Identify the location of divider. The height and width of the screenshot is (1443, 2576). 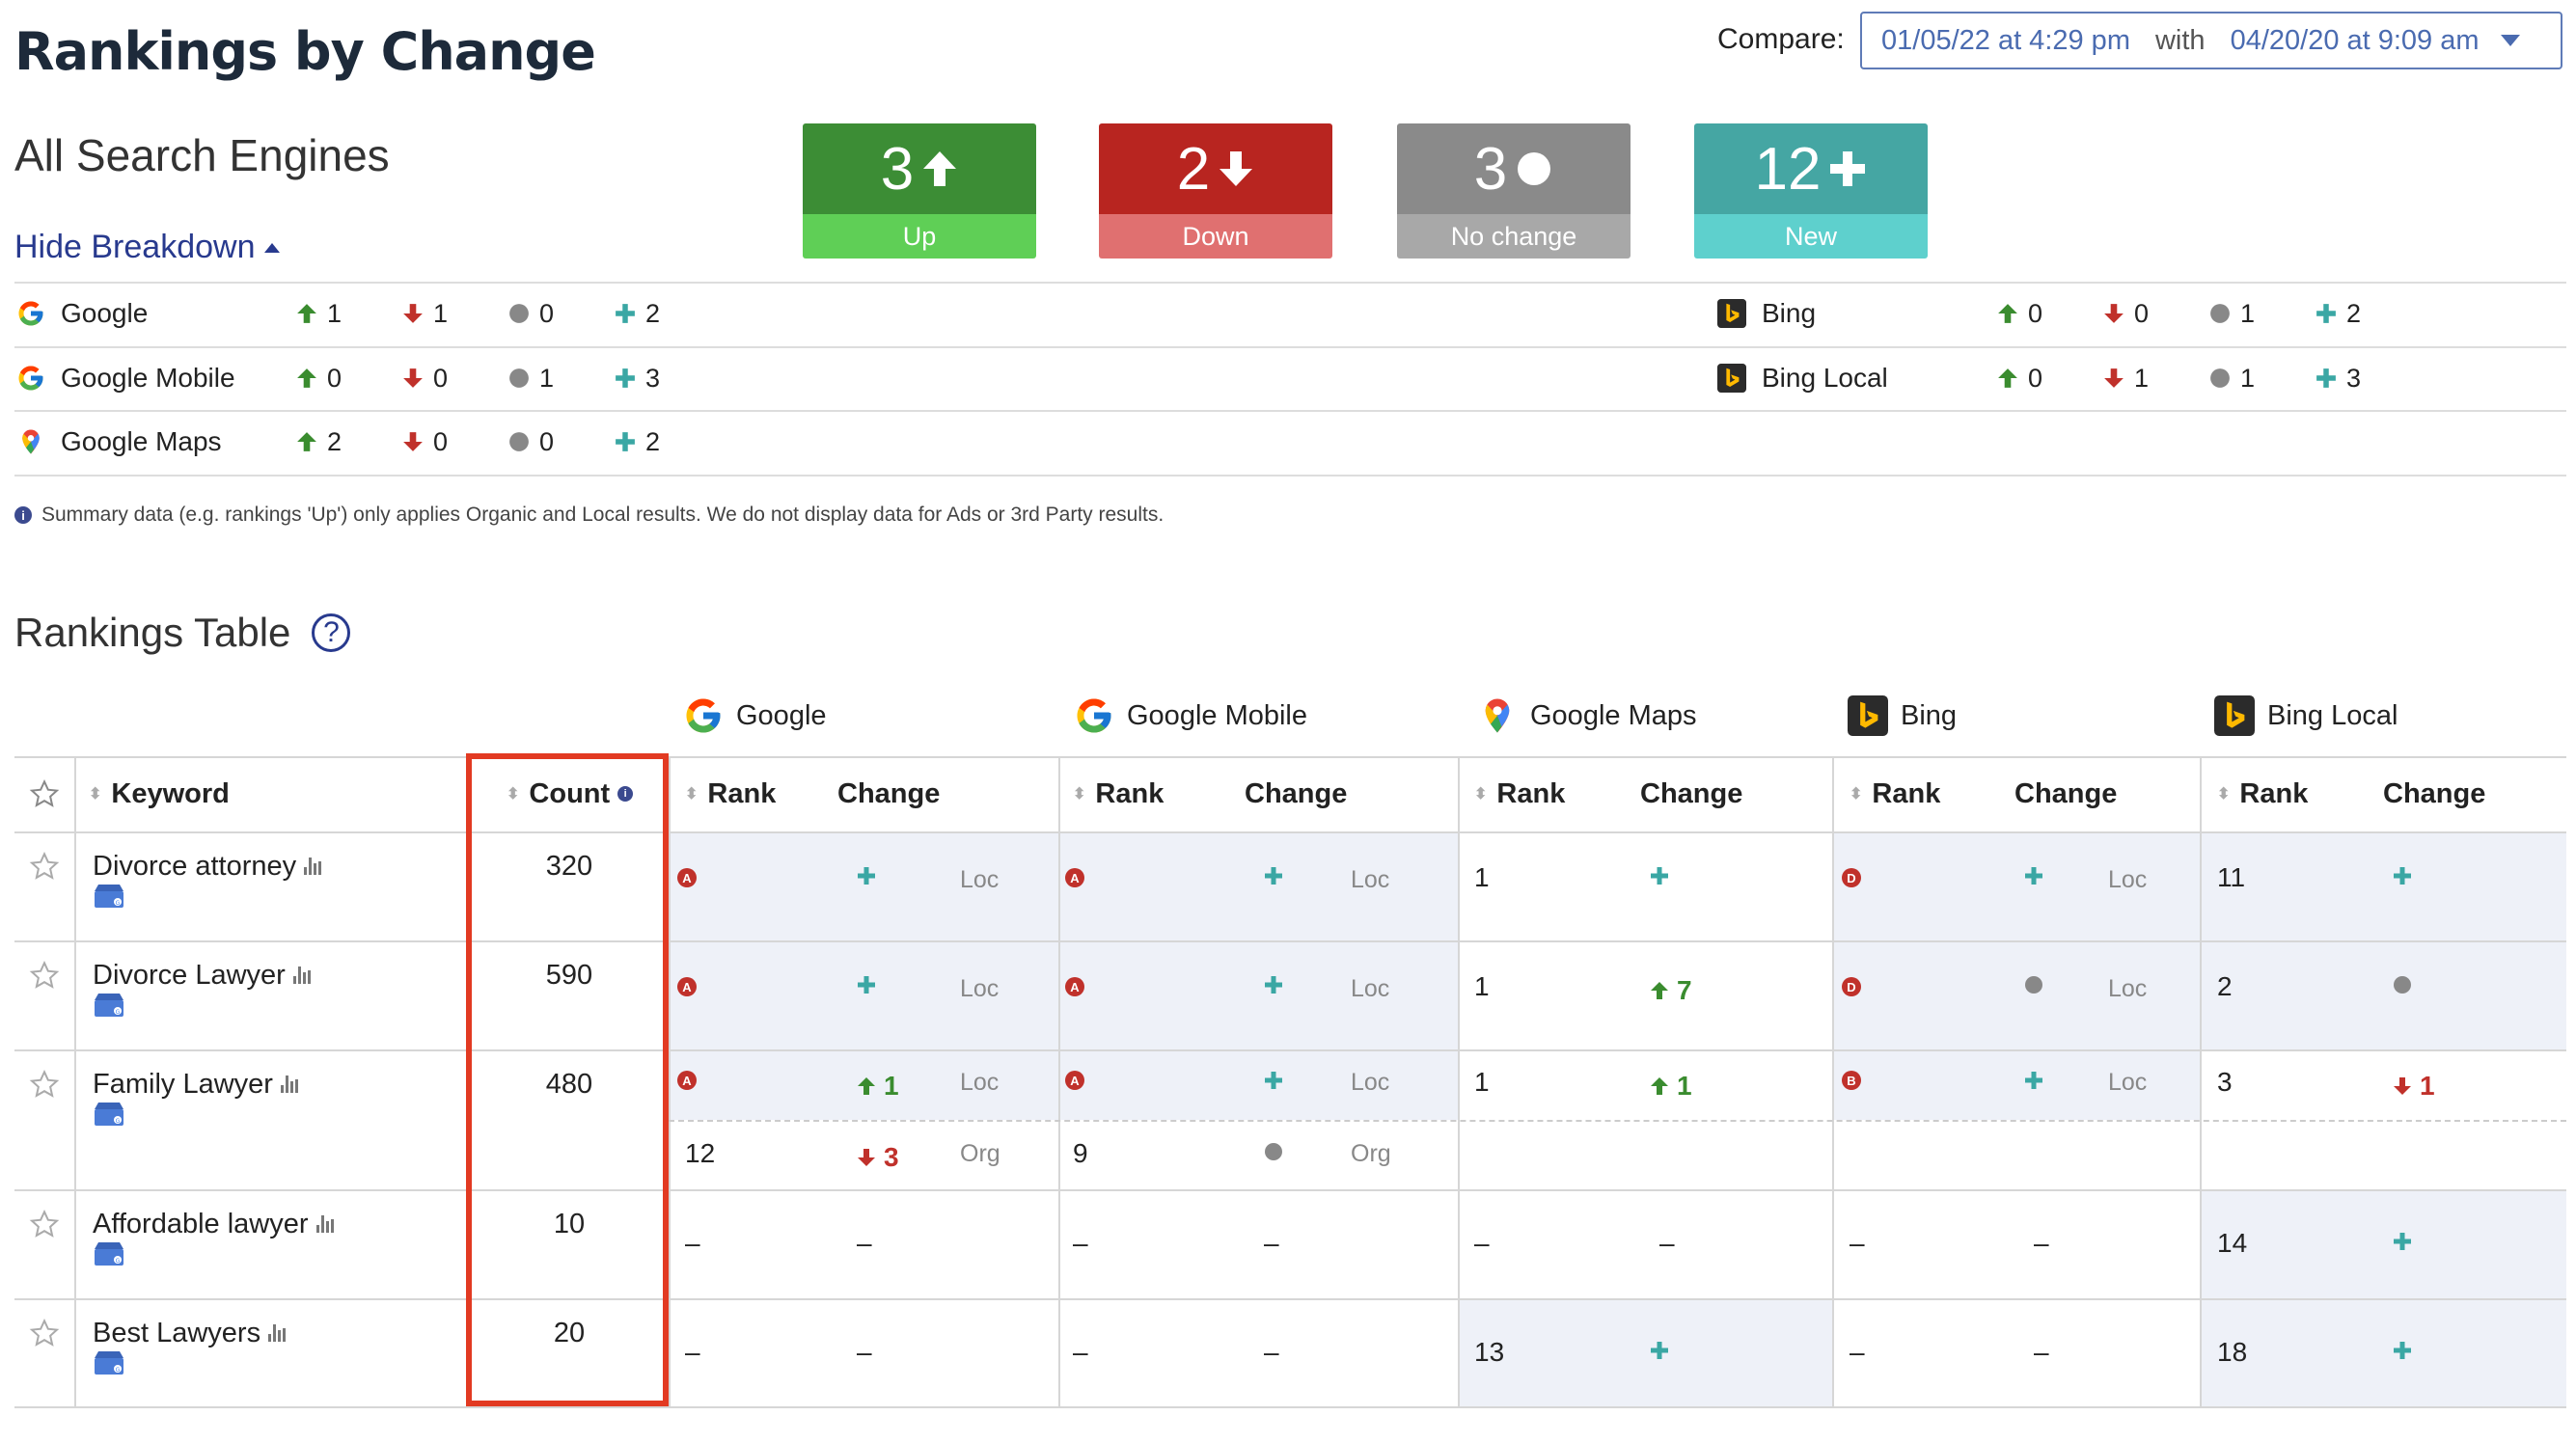
(1290, 283).